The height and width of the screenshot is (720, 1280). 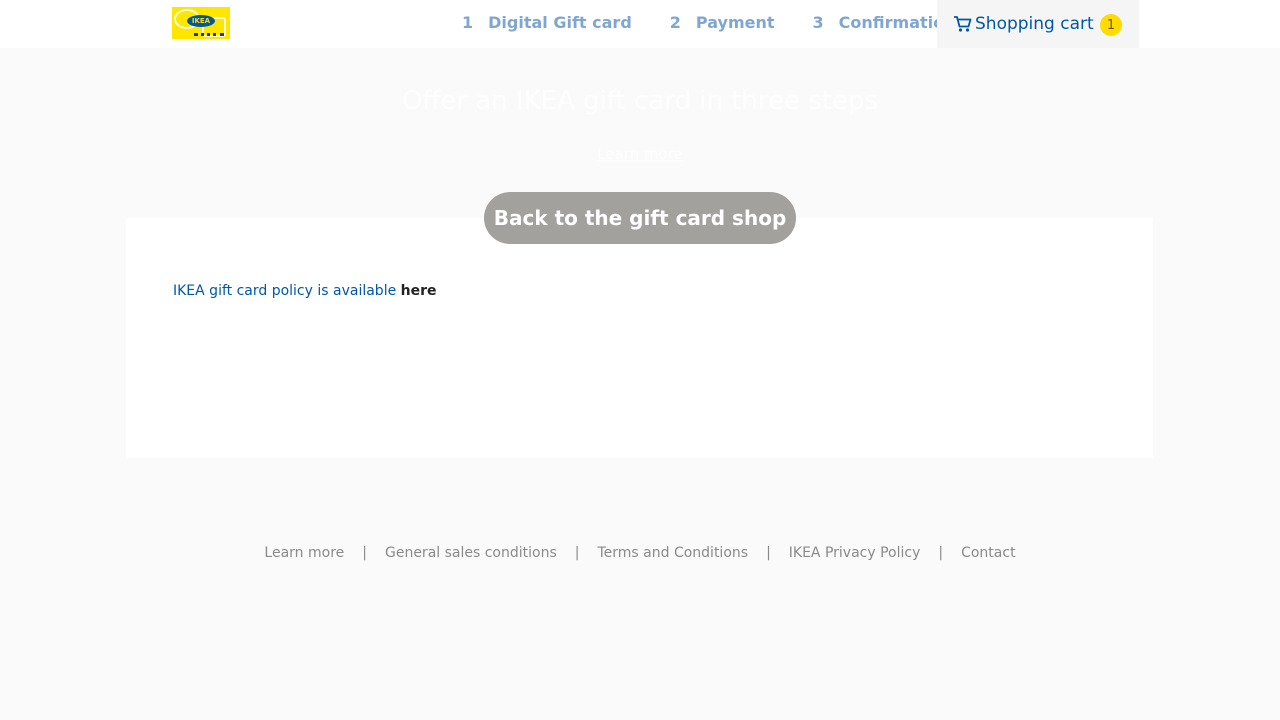 I want to click on step-number: 3, so click(x=818, y=22).